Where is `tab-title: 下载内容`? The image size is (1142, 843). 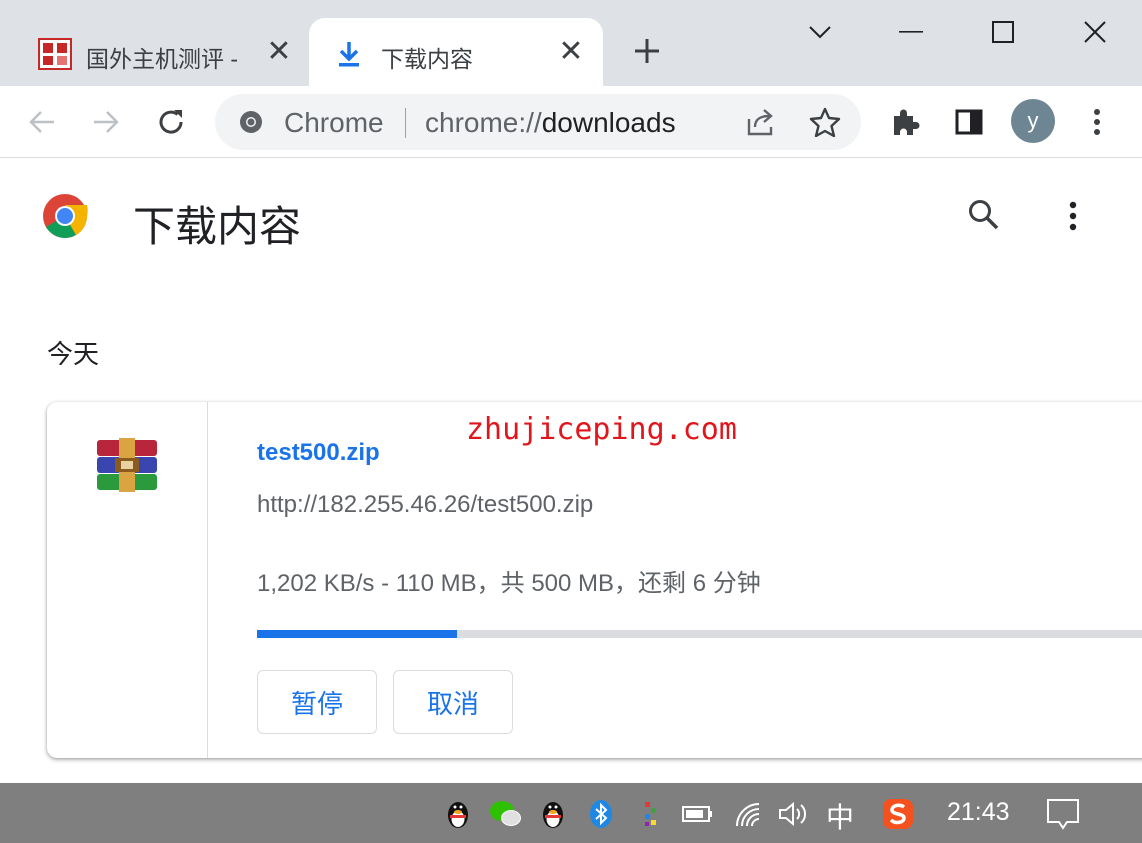
tab-title: 下载内容 is located at coordinates (427, 59).